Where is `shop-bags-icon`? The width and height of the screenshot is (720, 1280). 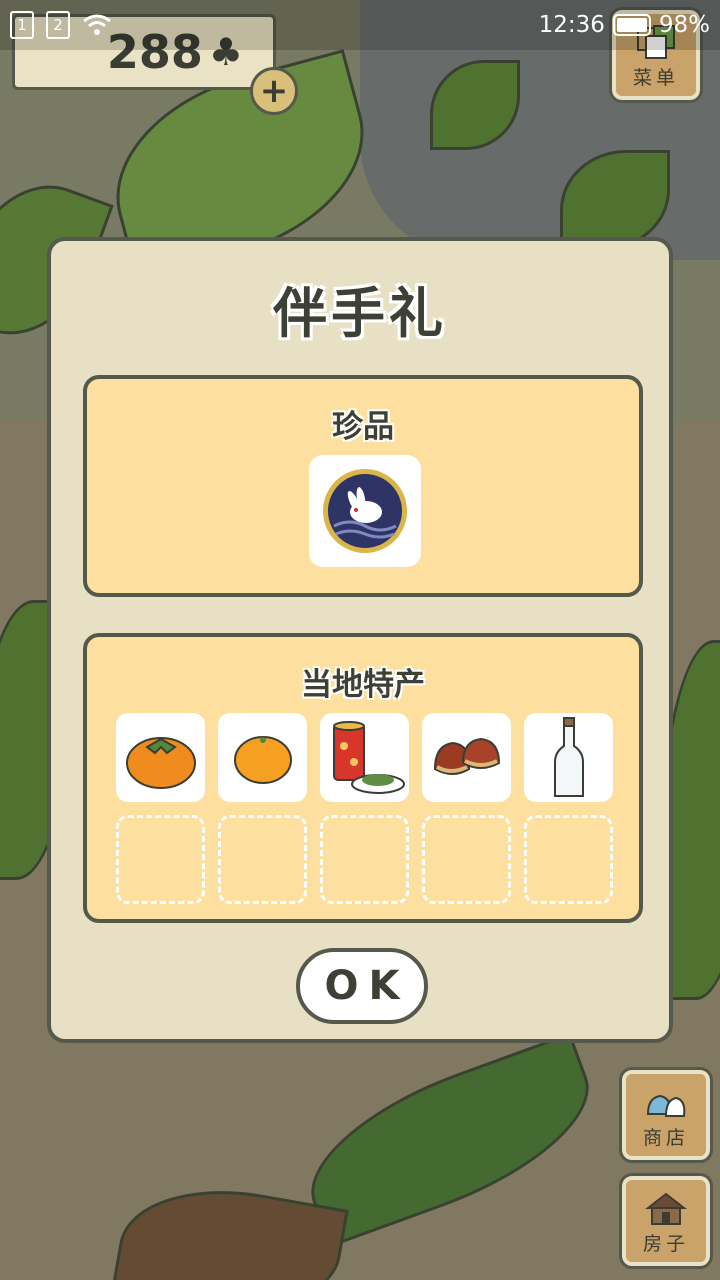
shop-bags-icon is located at coordinates (666, 1105).